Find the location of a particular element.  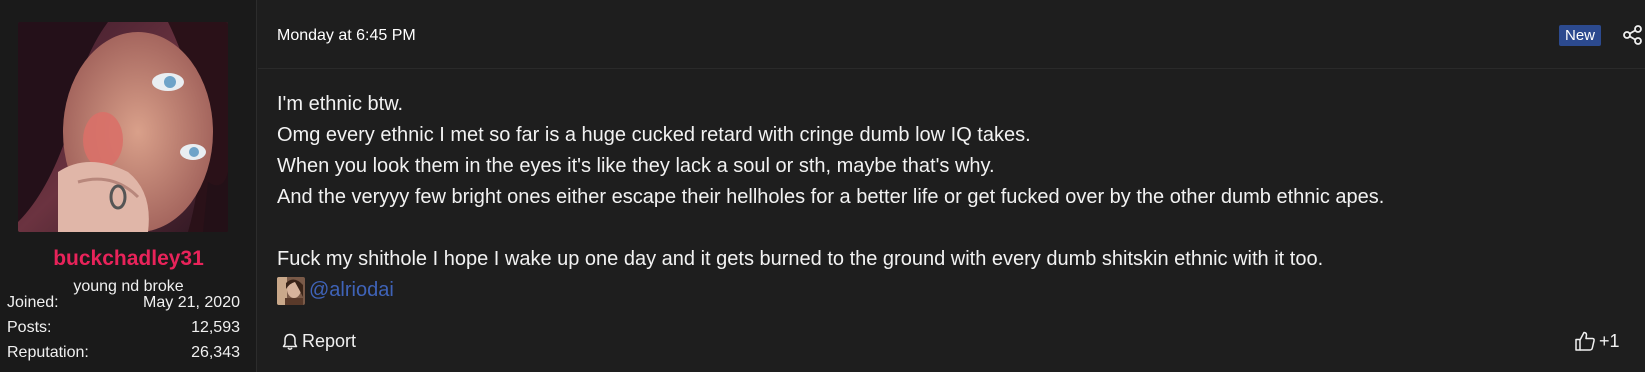

report-label: Report is located at coordinates (329, 341).